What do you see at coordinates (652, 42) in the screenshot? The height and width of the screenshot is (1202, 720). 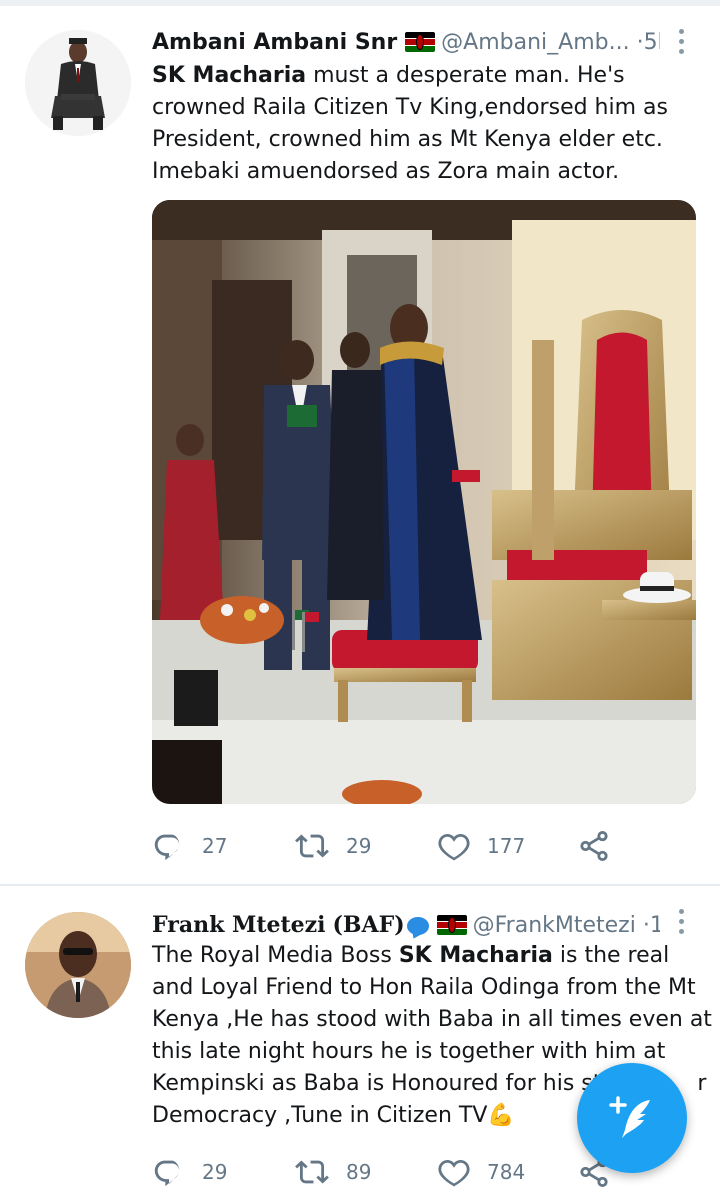 I see `timestamp: 5h` at bounding box center [652, 42].